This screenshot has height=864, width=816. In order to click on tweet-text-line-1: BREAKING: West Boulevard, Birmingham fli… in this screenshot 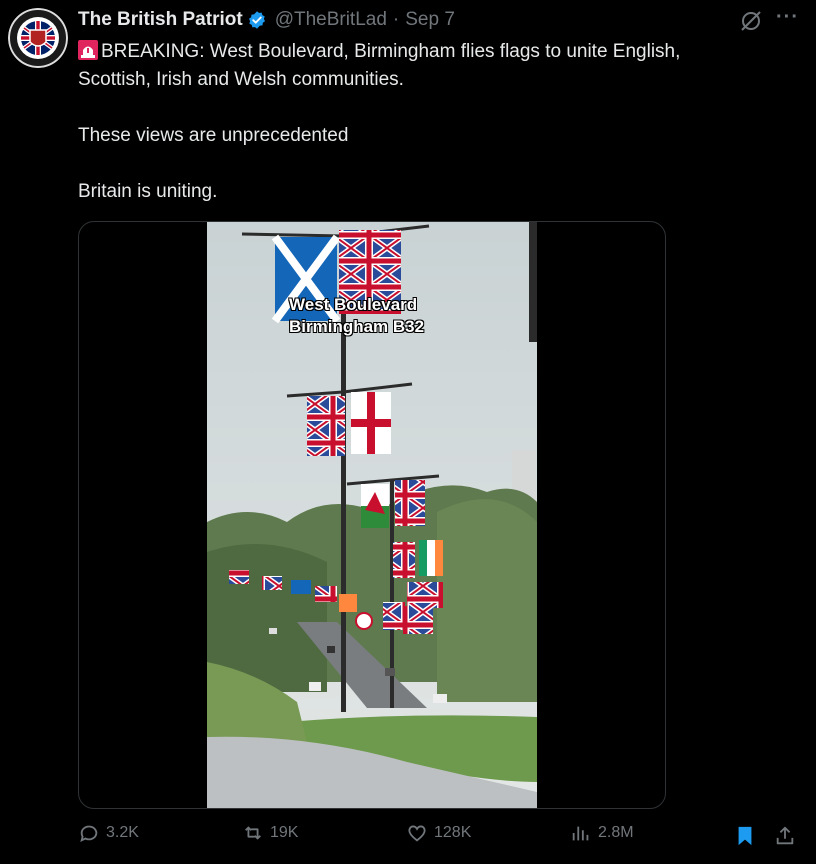, I will do `click(391, 51)`.